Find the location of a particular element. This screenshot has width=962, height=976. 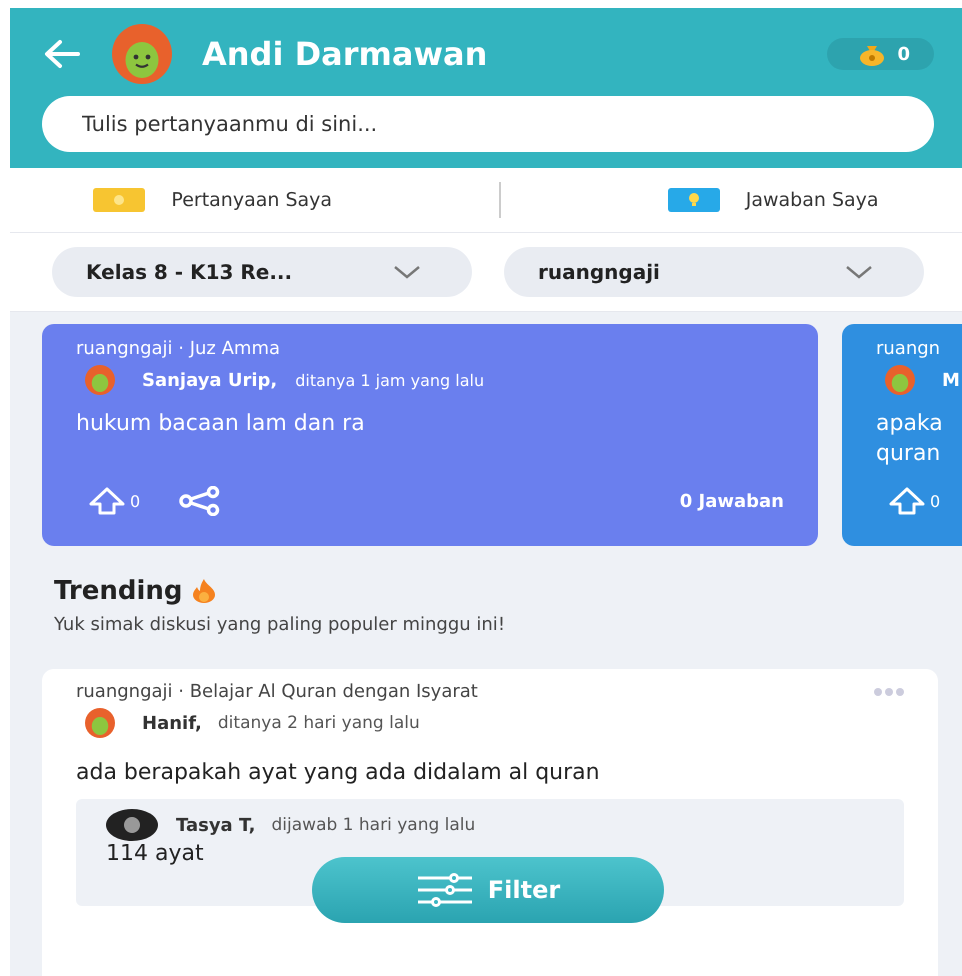

question-bubble-icon is located at coordinates (119, 200).